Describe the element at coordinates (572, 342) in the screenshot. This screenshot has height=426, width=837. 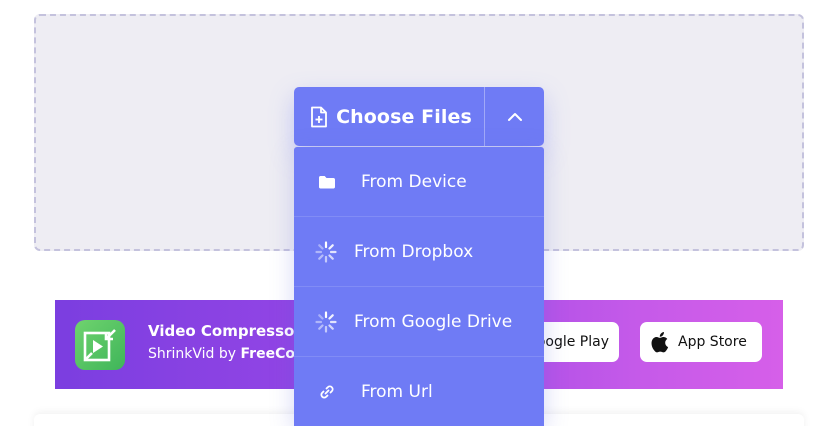
I see `google-play-label: oogle Play` at that location.